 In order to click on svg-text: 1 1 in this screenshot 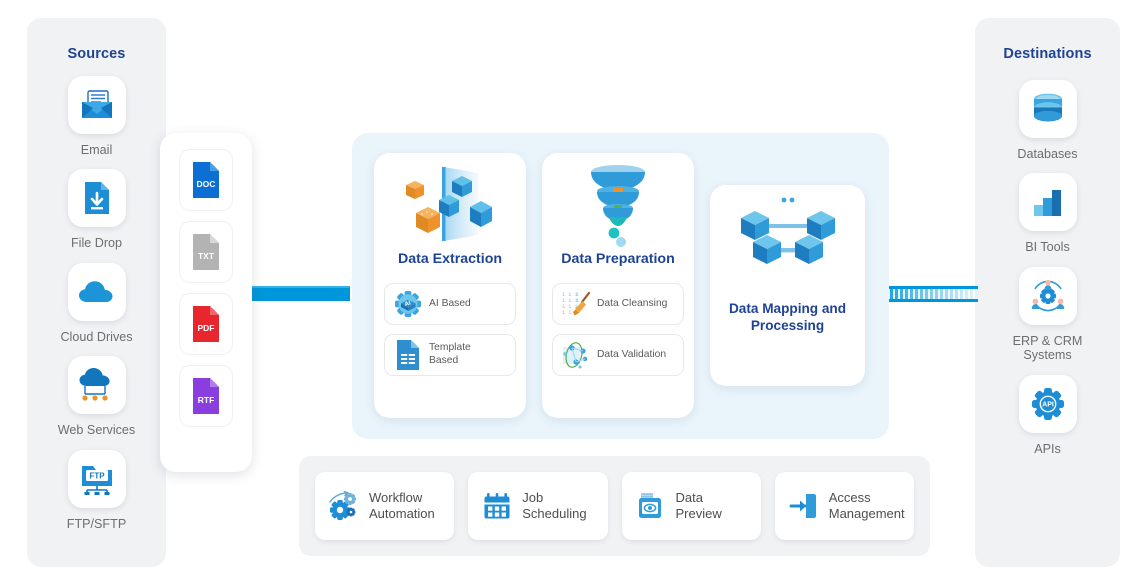, I will do `click(566, 313)`.